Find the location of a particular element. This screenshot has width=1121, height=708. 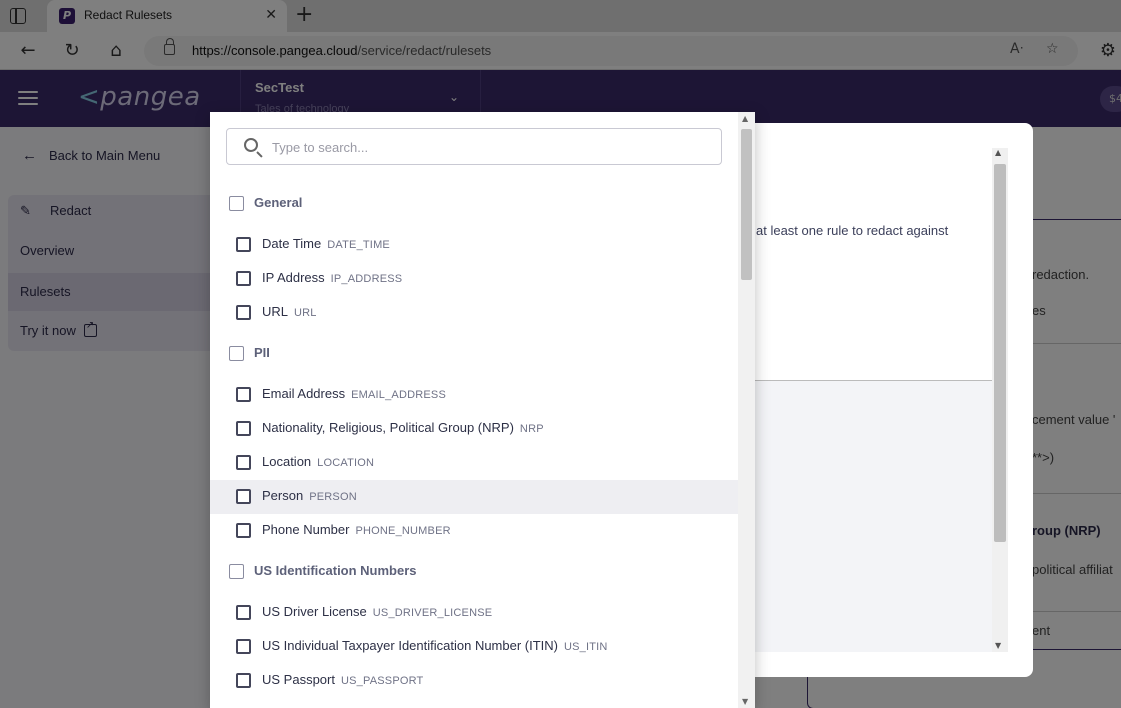

option-group-general: General is located at coordinates (474, 204).